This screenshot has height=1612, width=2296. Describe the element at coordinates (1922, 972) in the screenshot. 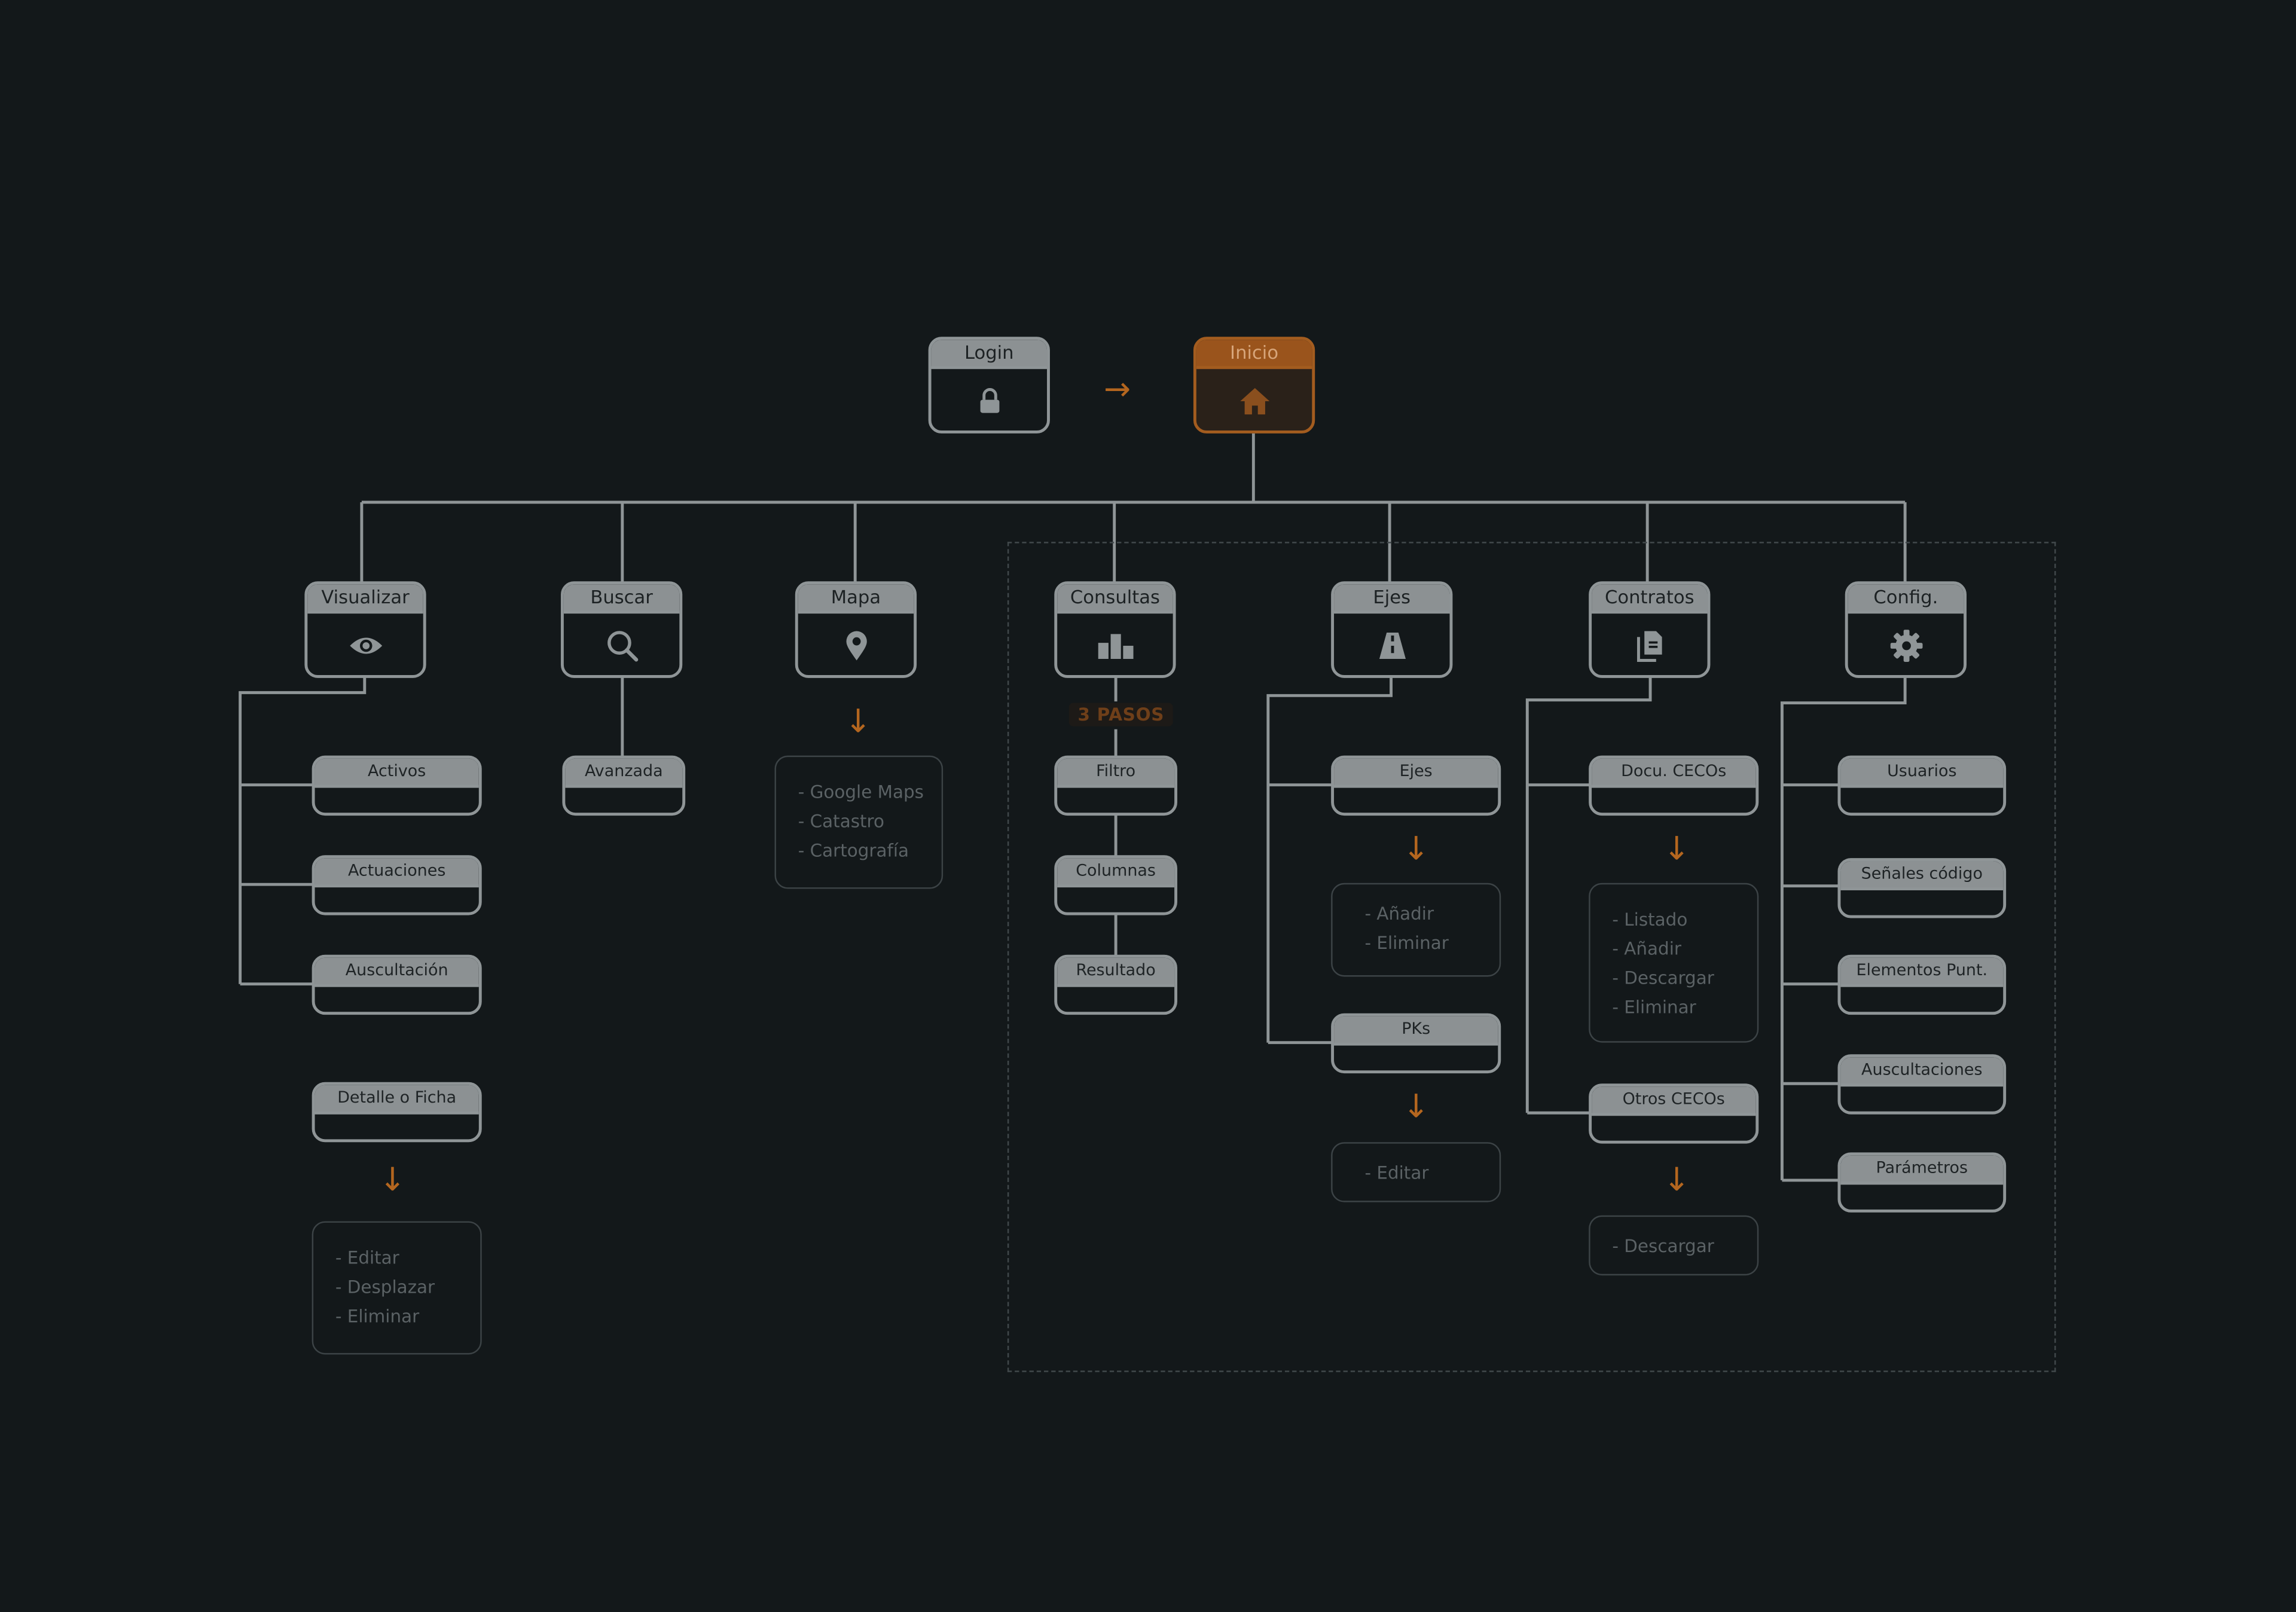

I see `item-label: Elementos Punt.` at that location.